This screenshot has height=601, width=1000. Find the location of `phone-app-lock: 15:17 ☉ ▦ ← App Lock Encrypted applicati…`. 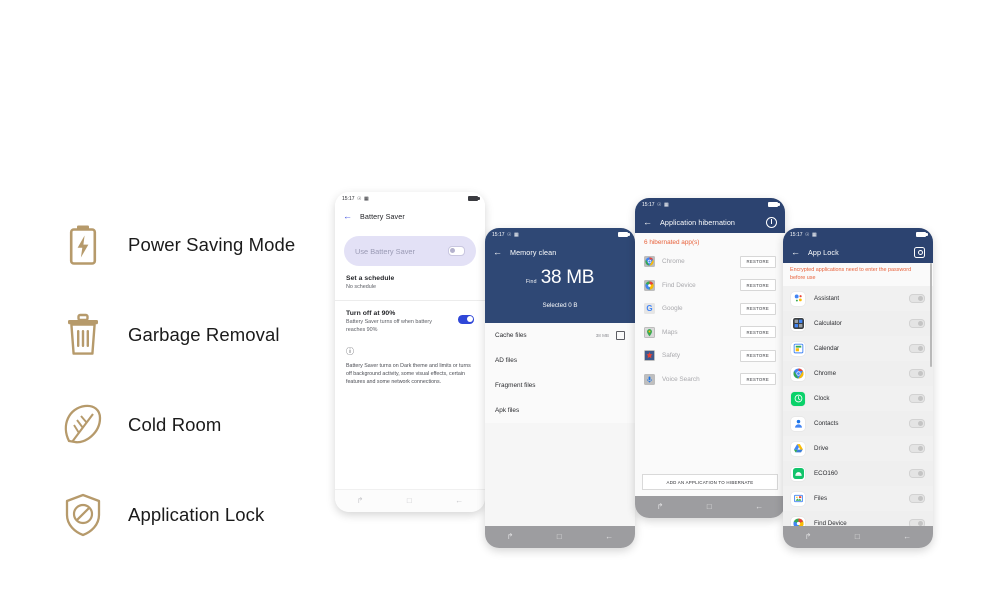

phone-app-lock: 15:17 ☉ ▦ ← App Lock Encrypted applicati… is located at coordinates (858, 388).